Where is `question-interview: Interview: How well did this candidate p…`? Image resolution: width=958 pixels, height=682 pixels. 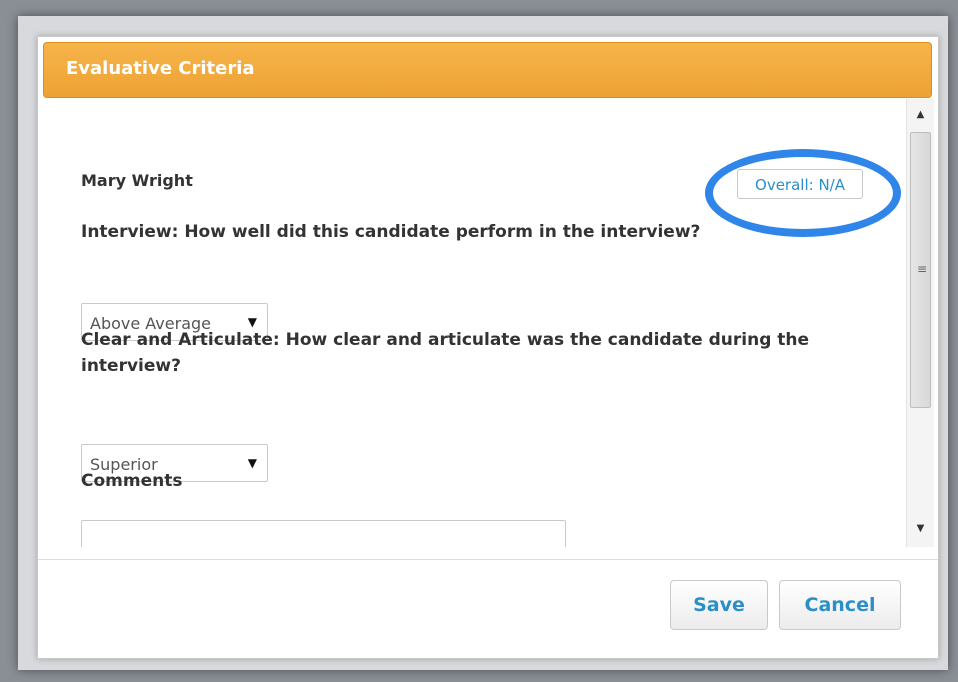
question-interview: Interview: How well did this candidate p… is located at coordinates (391, 232).